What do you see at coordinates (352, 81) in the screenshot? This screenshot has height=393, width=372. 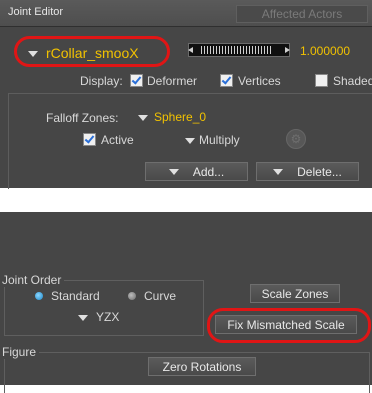 I see `shaded-label: Shaded` at bounding box center [352, 81].